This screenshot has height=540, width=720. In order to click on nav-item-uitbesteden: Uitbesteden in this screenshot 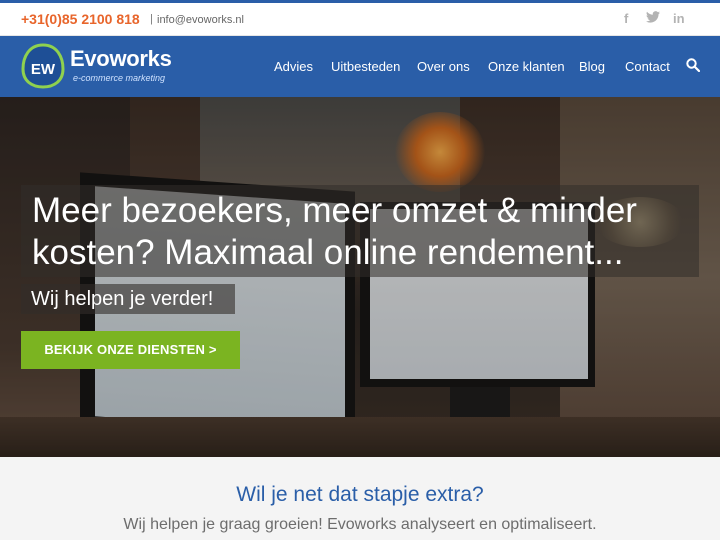, I will do `click(365, 66)`.